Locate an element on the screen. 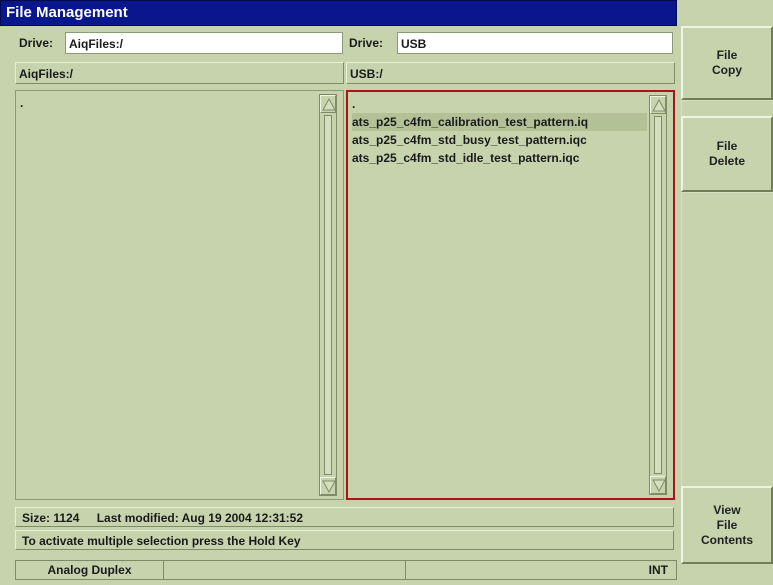 The image size is (773, 585). status-mode: Analog Duplex is located at coordinates (90, 570).